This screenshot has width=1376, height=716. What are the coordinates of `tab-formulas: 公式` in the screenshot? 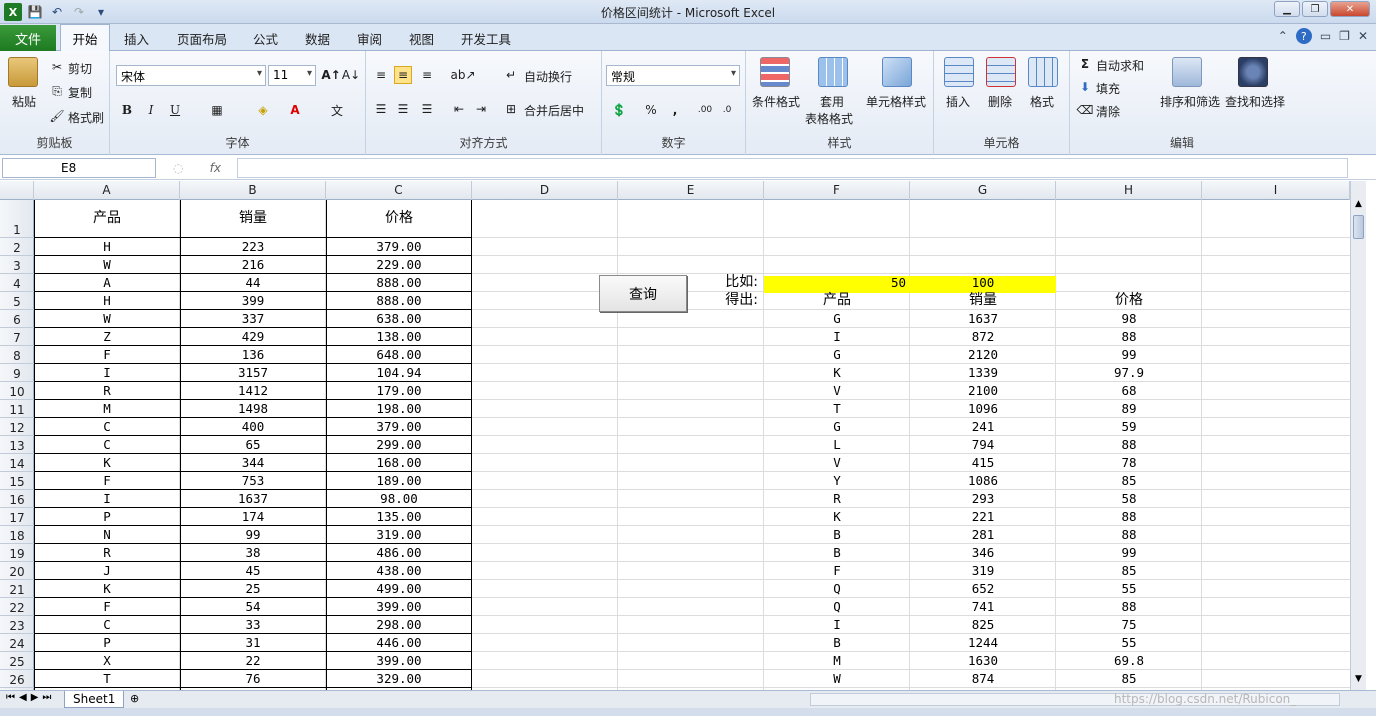 It's located at (265, 38).